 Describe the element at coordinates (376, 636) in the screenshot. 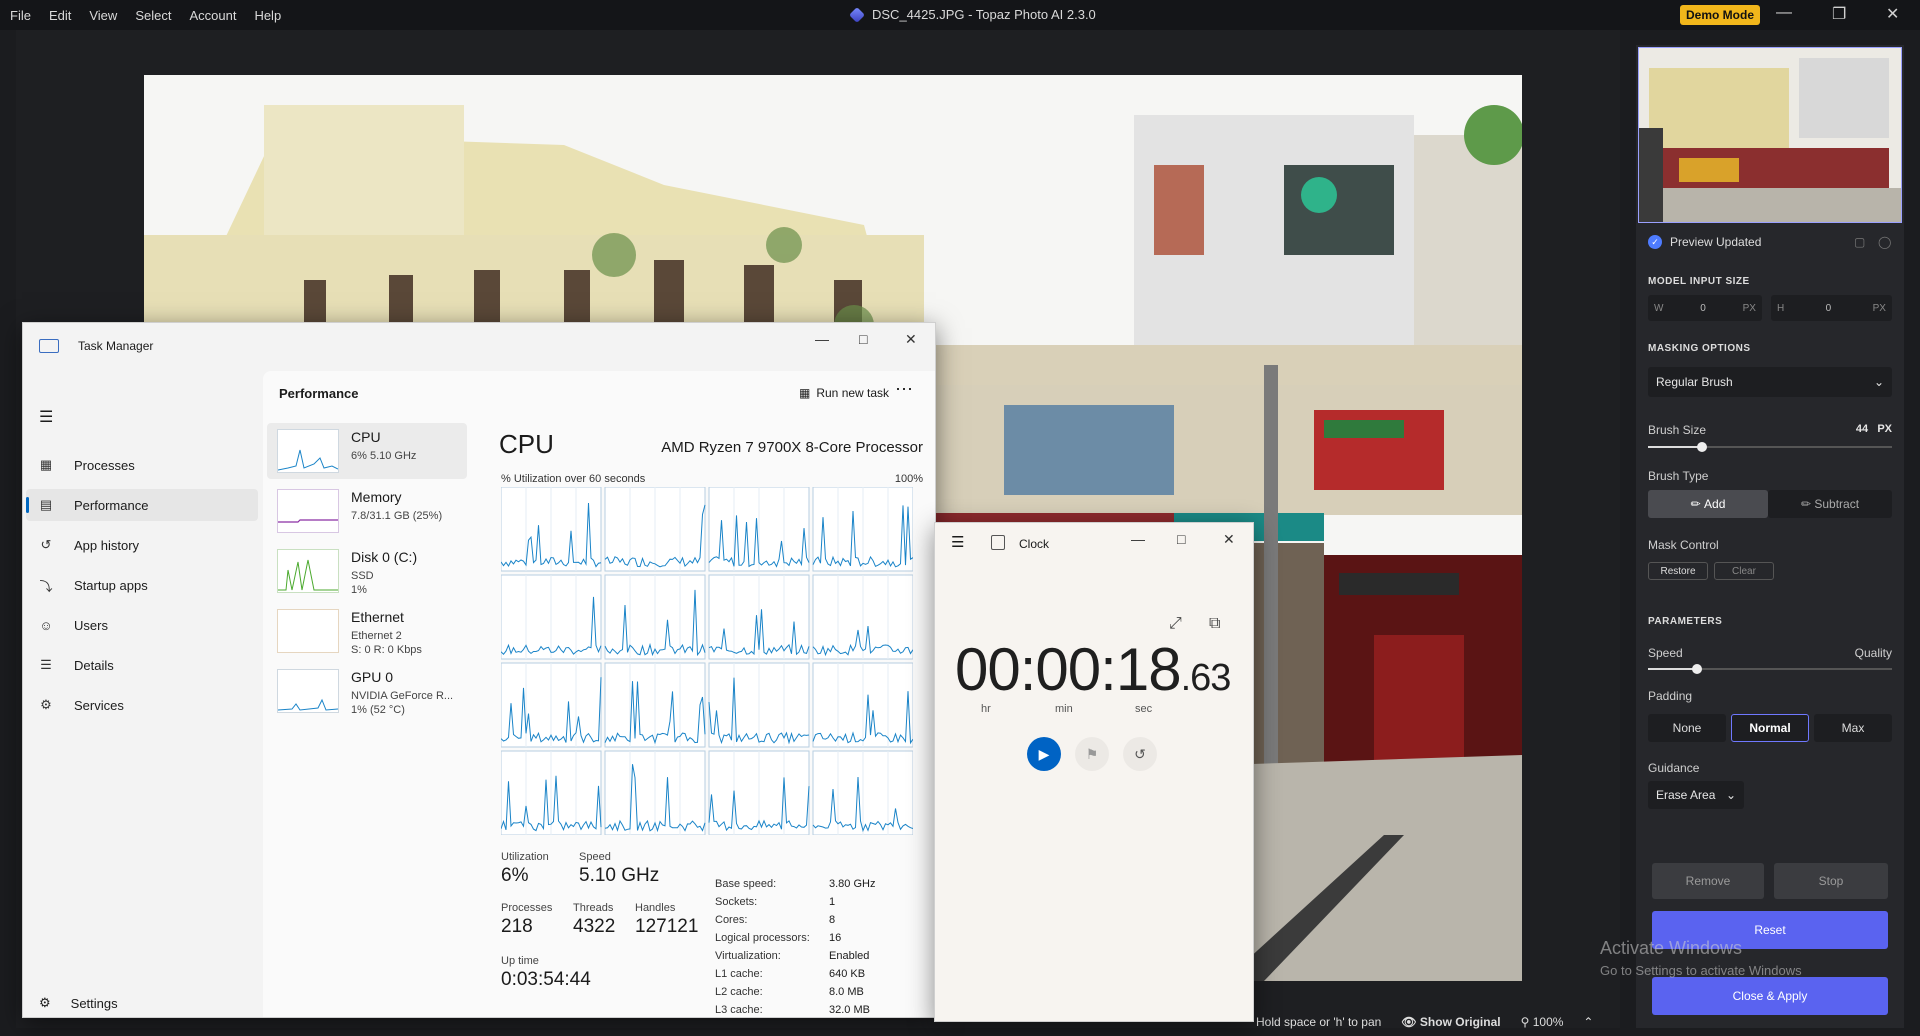

I see `resource-detail-line: Ethernet 2` at that location.